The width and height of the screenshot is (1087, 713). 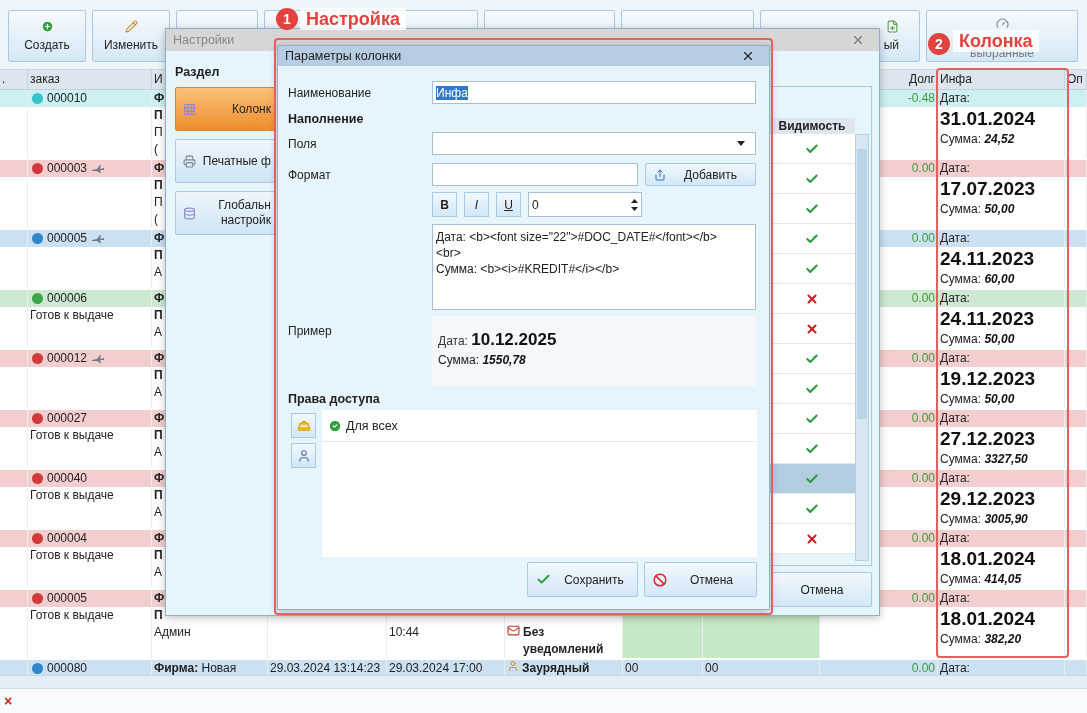 What do you see at coordinates (47, 36) in the screenshot?
I see `toolbar-button: Создать` at bounding box center [47, 36].